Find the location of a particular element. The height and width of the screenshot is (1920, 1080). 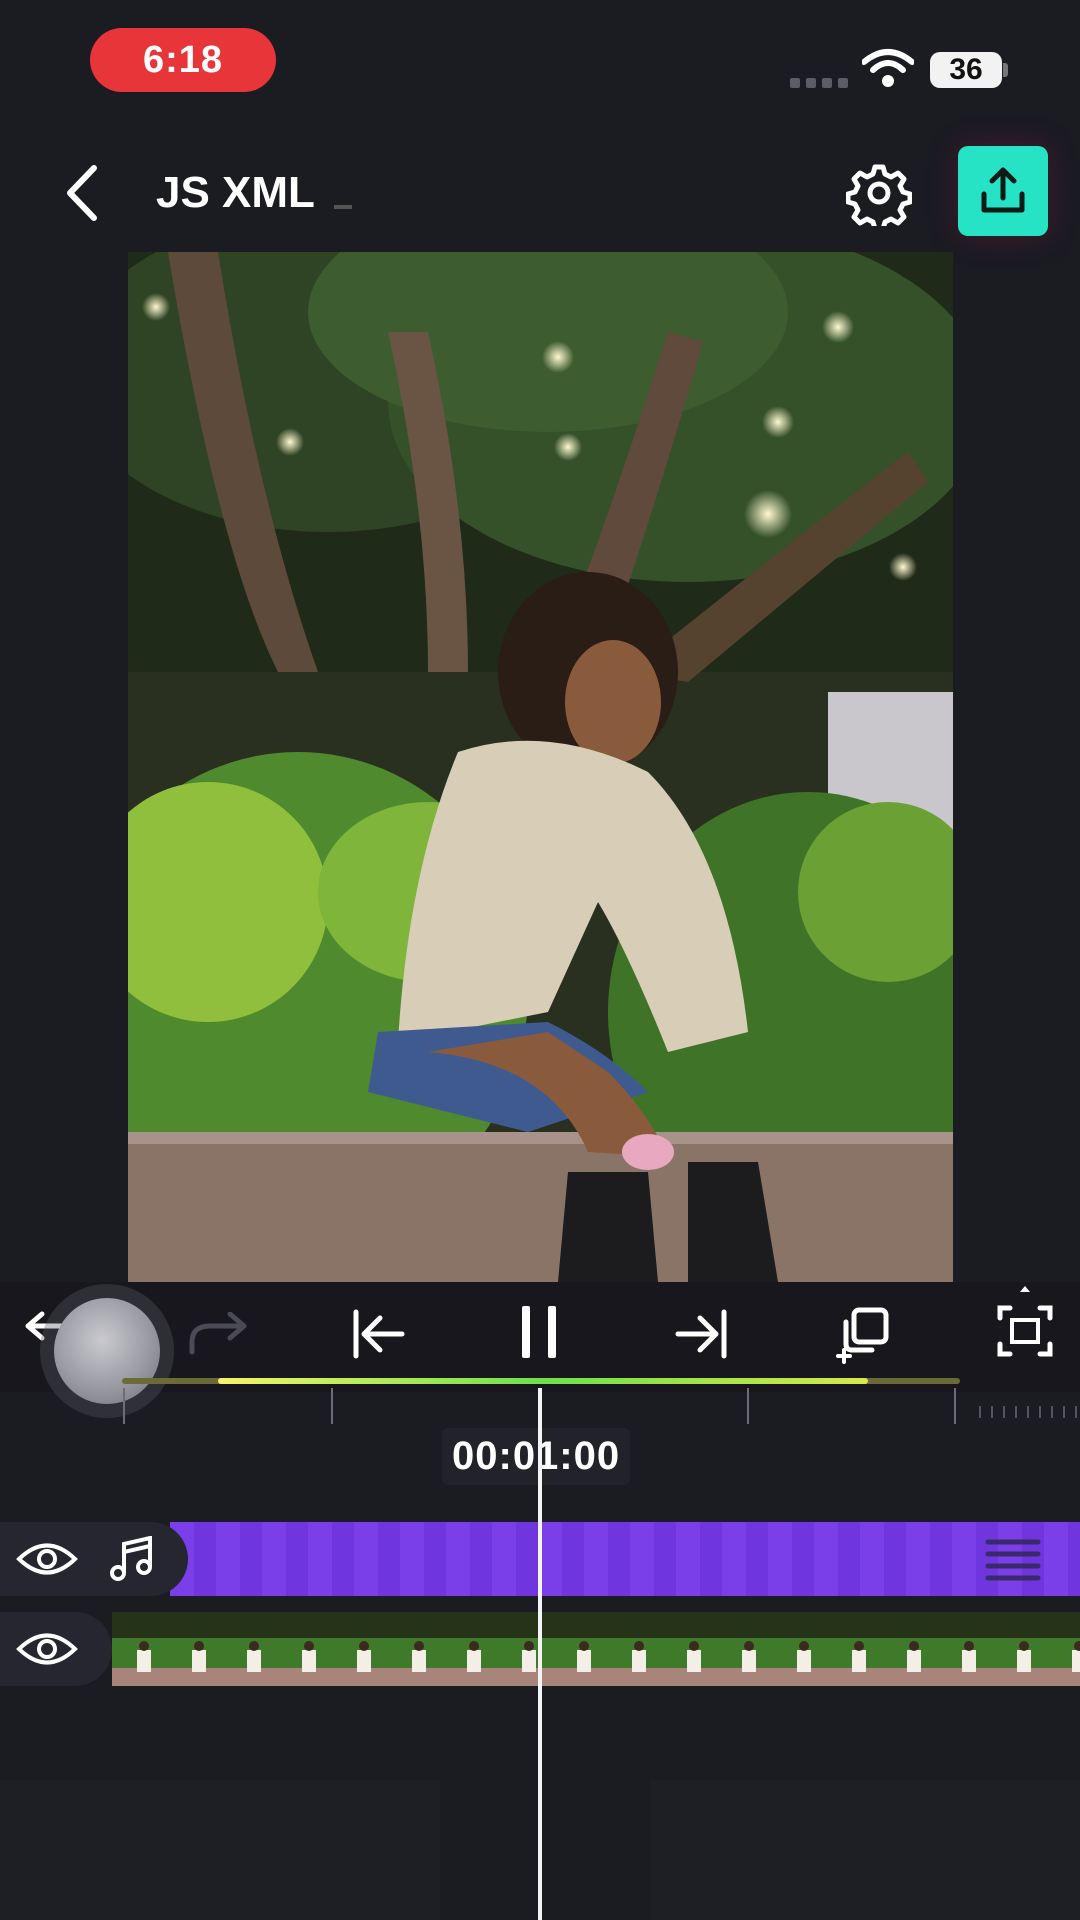

playhead is located at coordinates (540, 1654).